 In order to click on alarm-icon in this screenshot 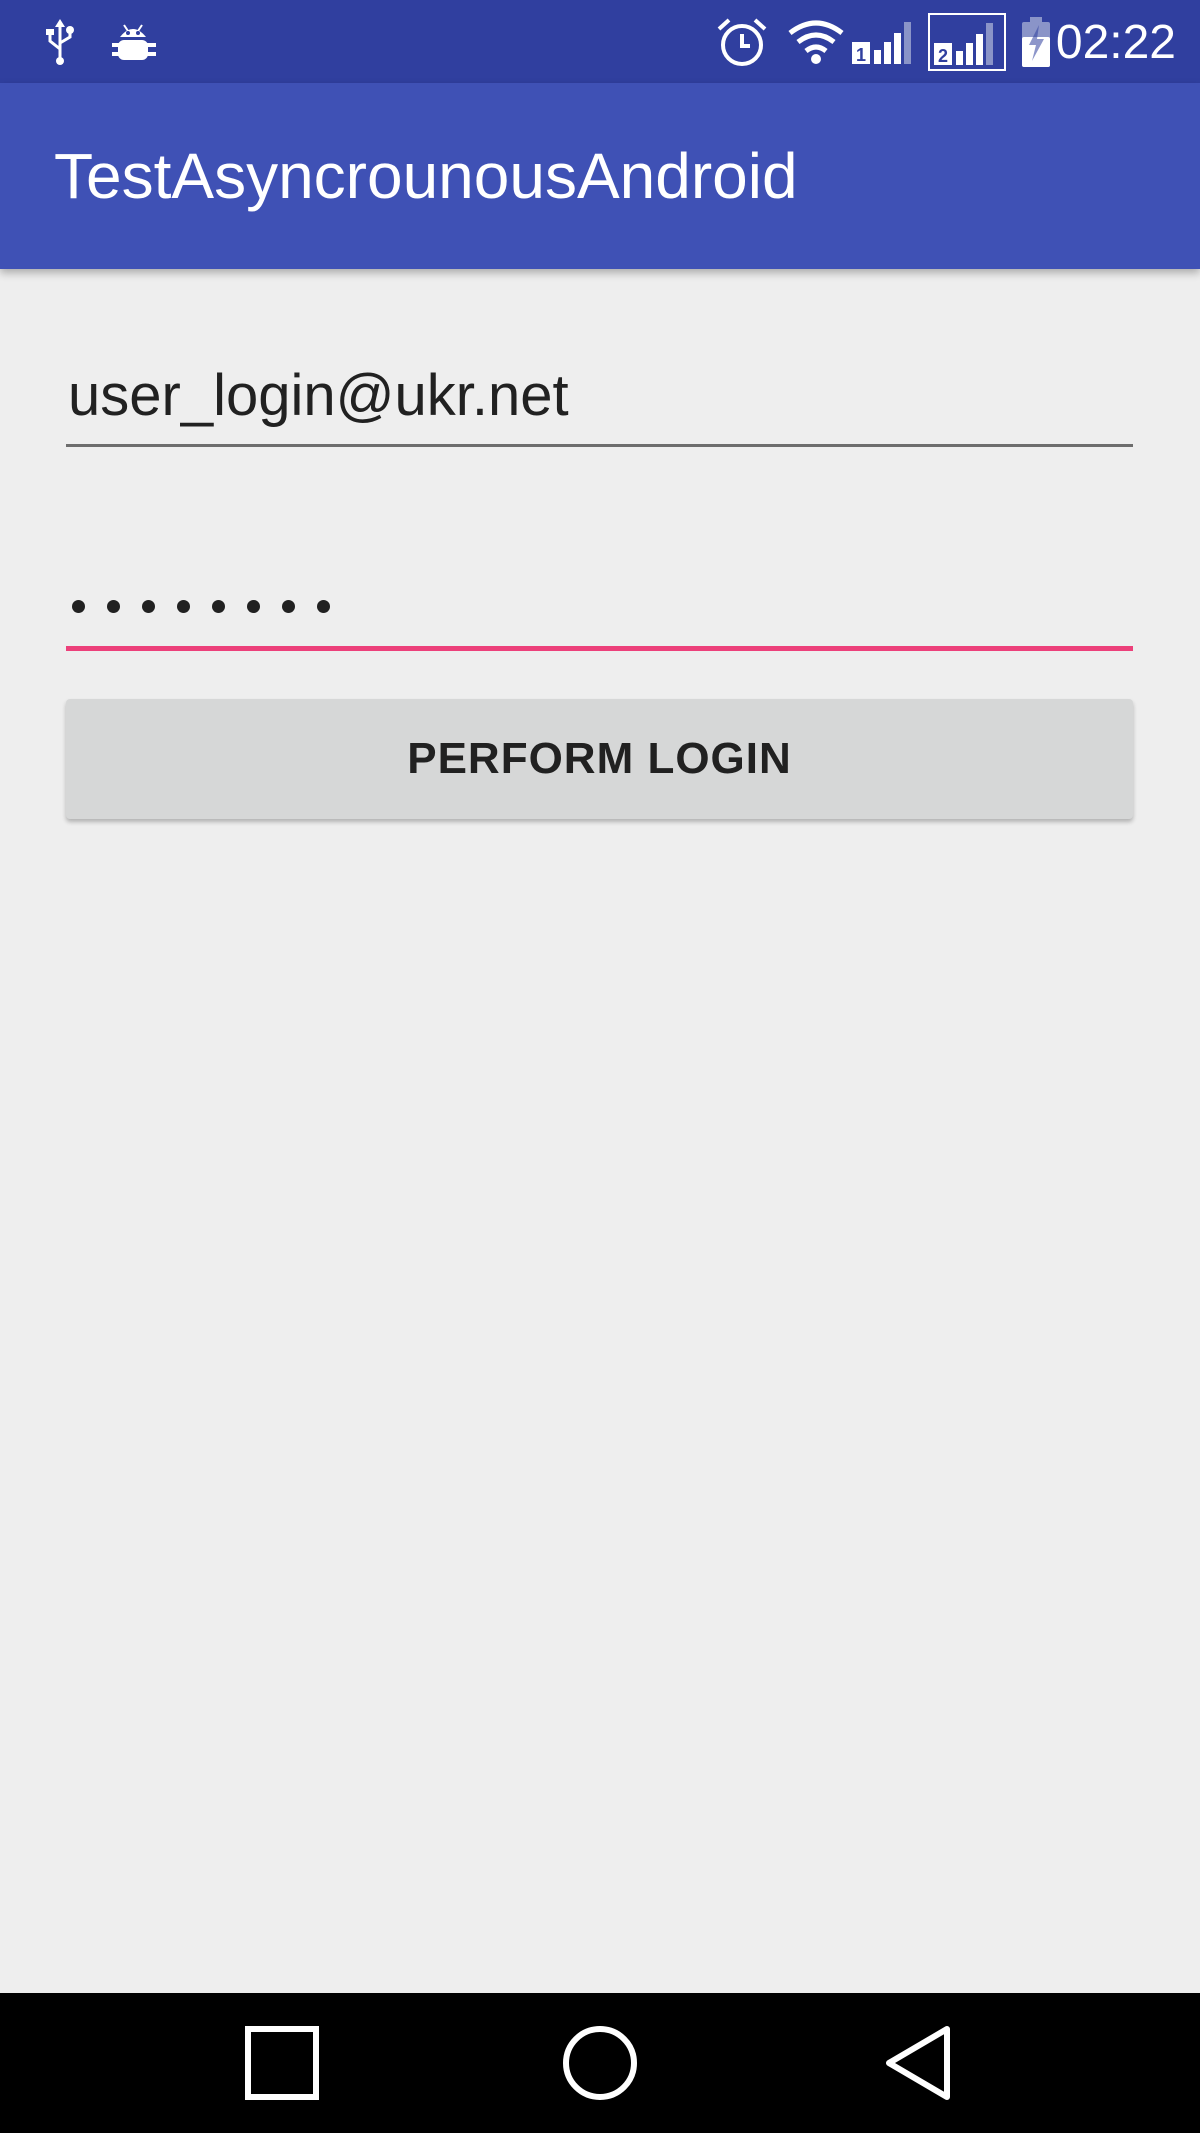, I will do `click(742, 41)`.